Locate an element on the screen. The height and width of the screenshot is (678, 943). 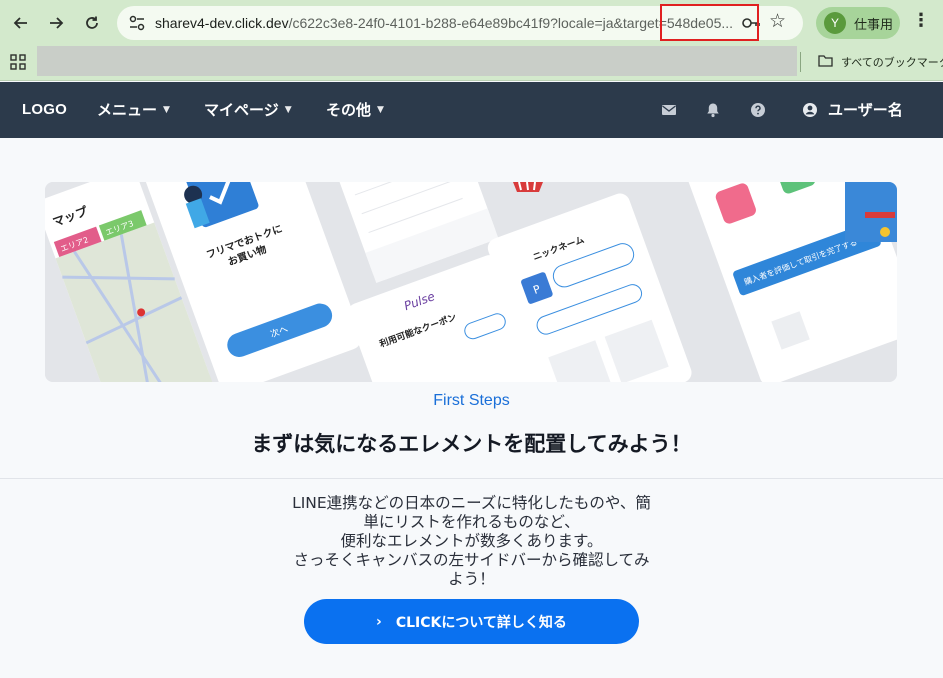
bookmark-star-icon: ☆ is located at coordinates (777, 21).